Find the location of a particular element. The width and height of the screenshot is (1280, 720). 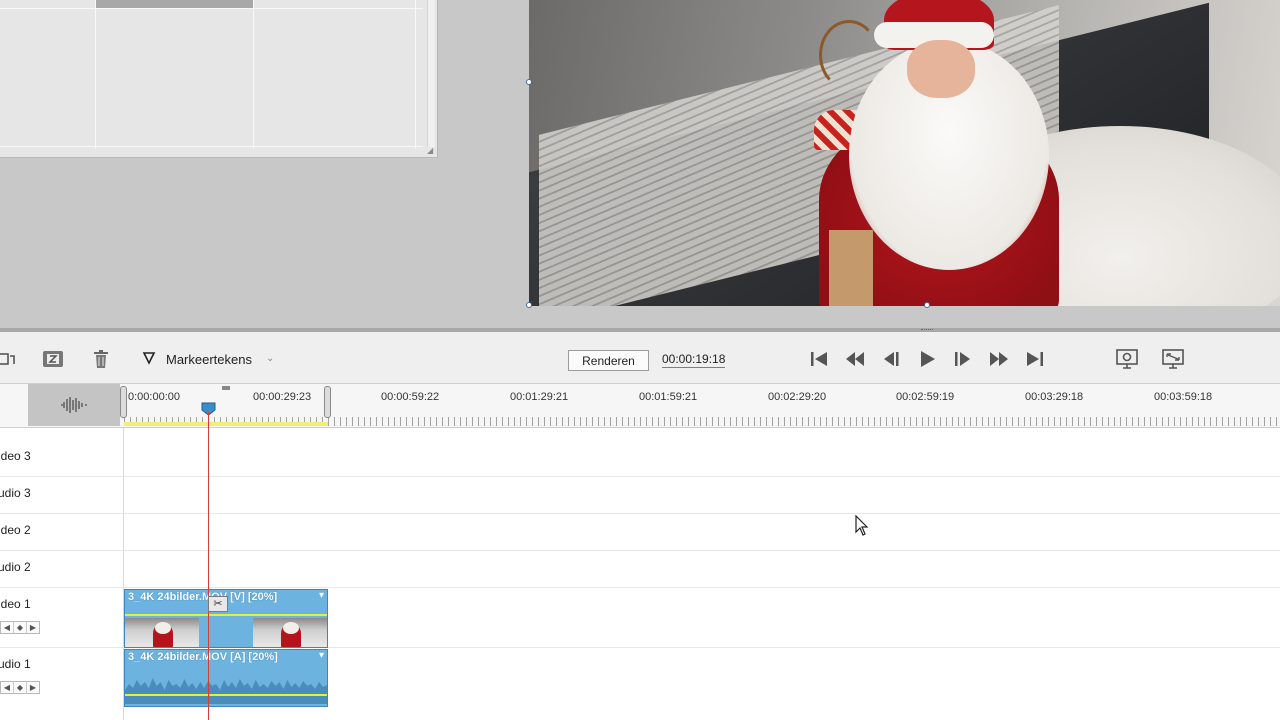

clip-title: 3_4K 24bilder.MOV [V] [20%] is located at coordinates (203, 597).